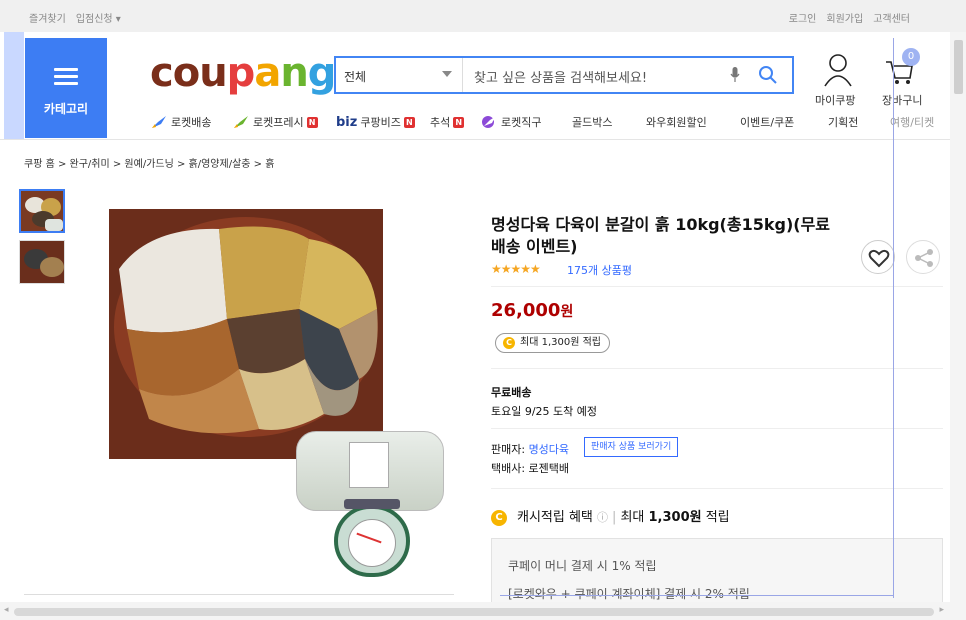  I want to click on login-link: 로그인, so click(803, 17).